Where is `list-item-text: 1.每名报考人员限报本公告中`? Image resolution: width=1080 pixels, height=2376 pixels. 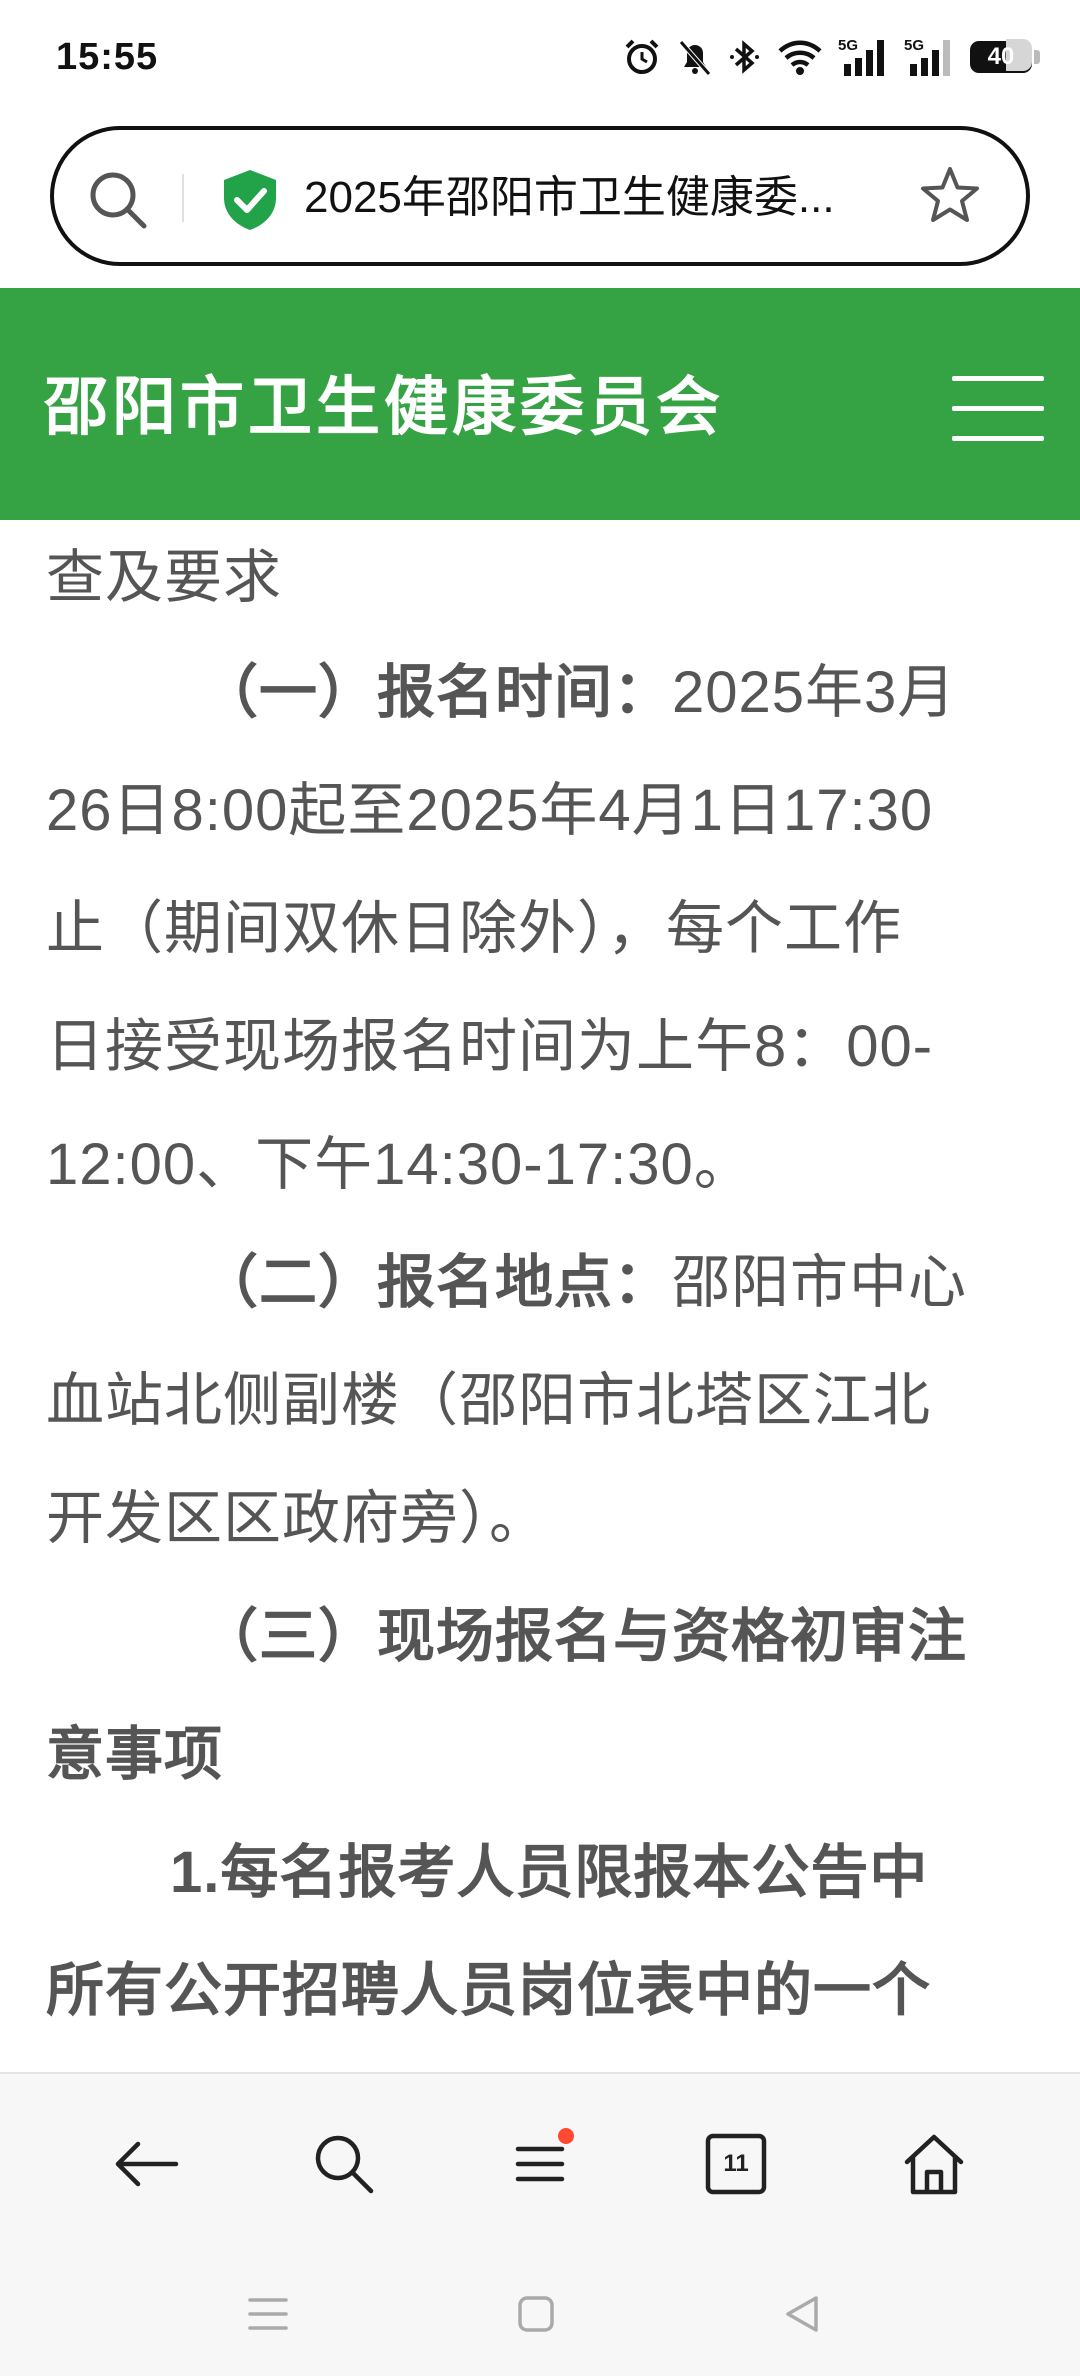
list-item-text: 1.每名报考人员限报本公告中 is located at coordinates (549, 1872).